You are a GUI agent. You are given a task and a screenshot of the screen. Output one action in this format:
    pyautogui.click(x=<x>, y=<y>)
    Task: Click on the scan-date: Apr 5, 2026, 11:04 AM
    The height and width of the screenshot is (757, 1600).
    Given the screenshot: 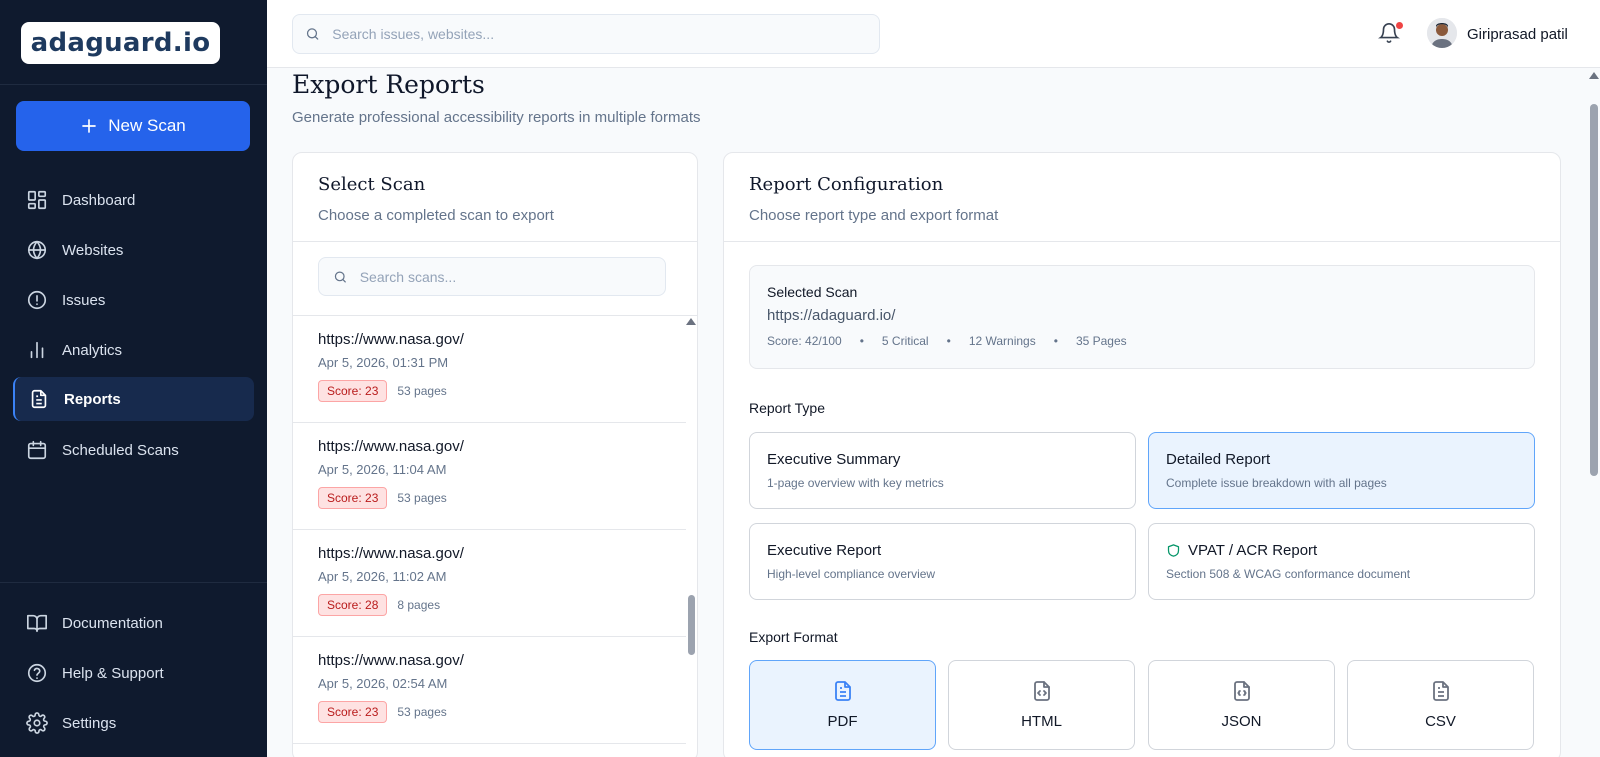 What is the action you would take?
    pyautogui.click(x=382, y=469)
    